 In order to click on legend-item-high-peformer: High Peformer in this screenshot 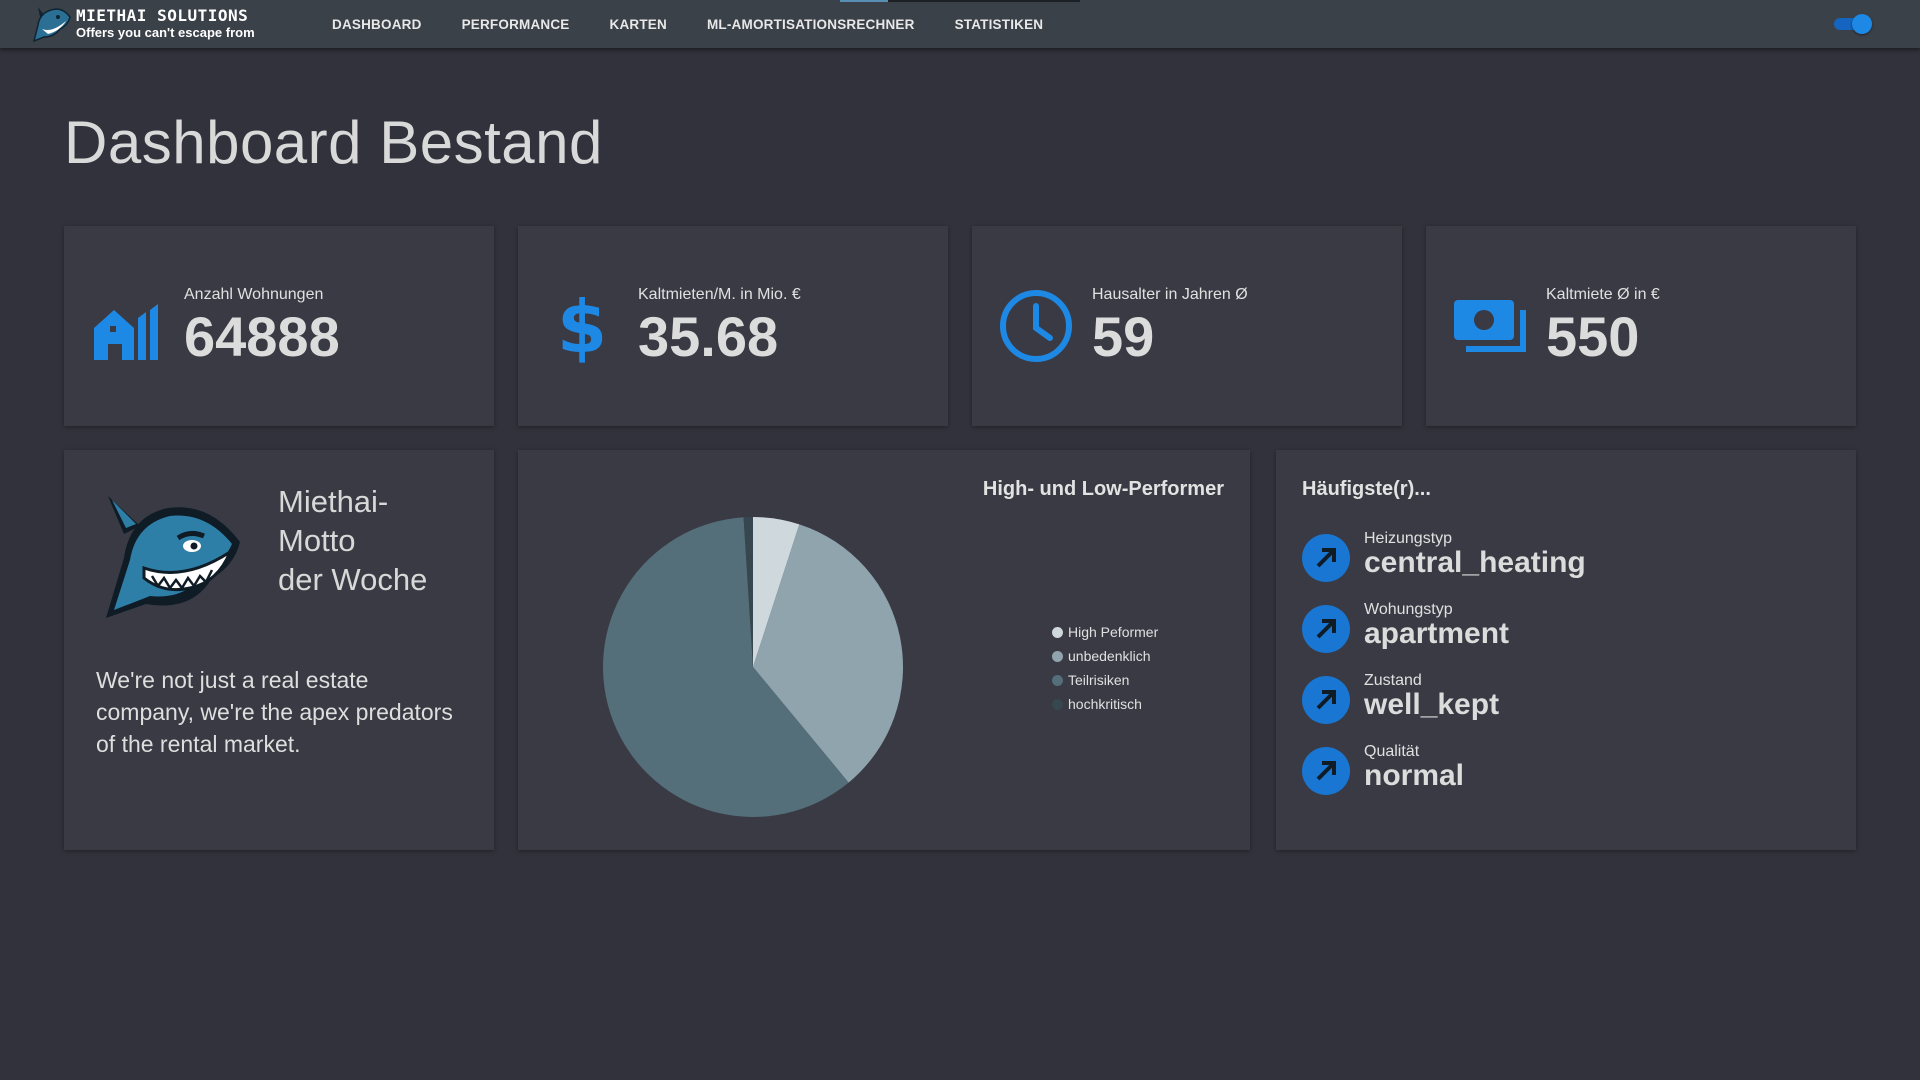, I will do `click(1105, 632)`.